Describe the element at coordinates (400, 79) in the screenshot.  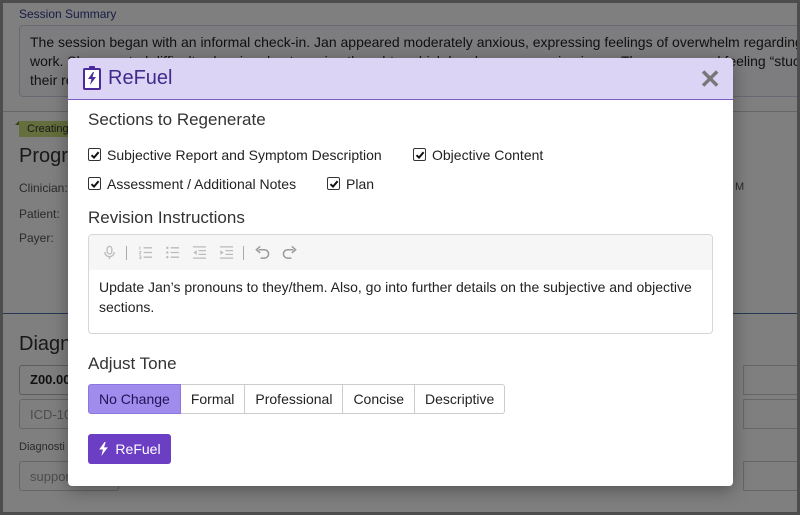
I see `modal-header: ReFuel ✕` at that location.